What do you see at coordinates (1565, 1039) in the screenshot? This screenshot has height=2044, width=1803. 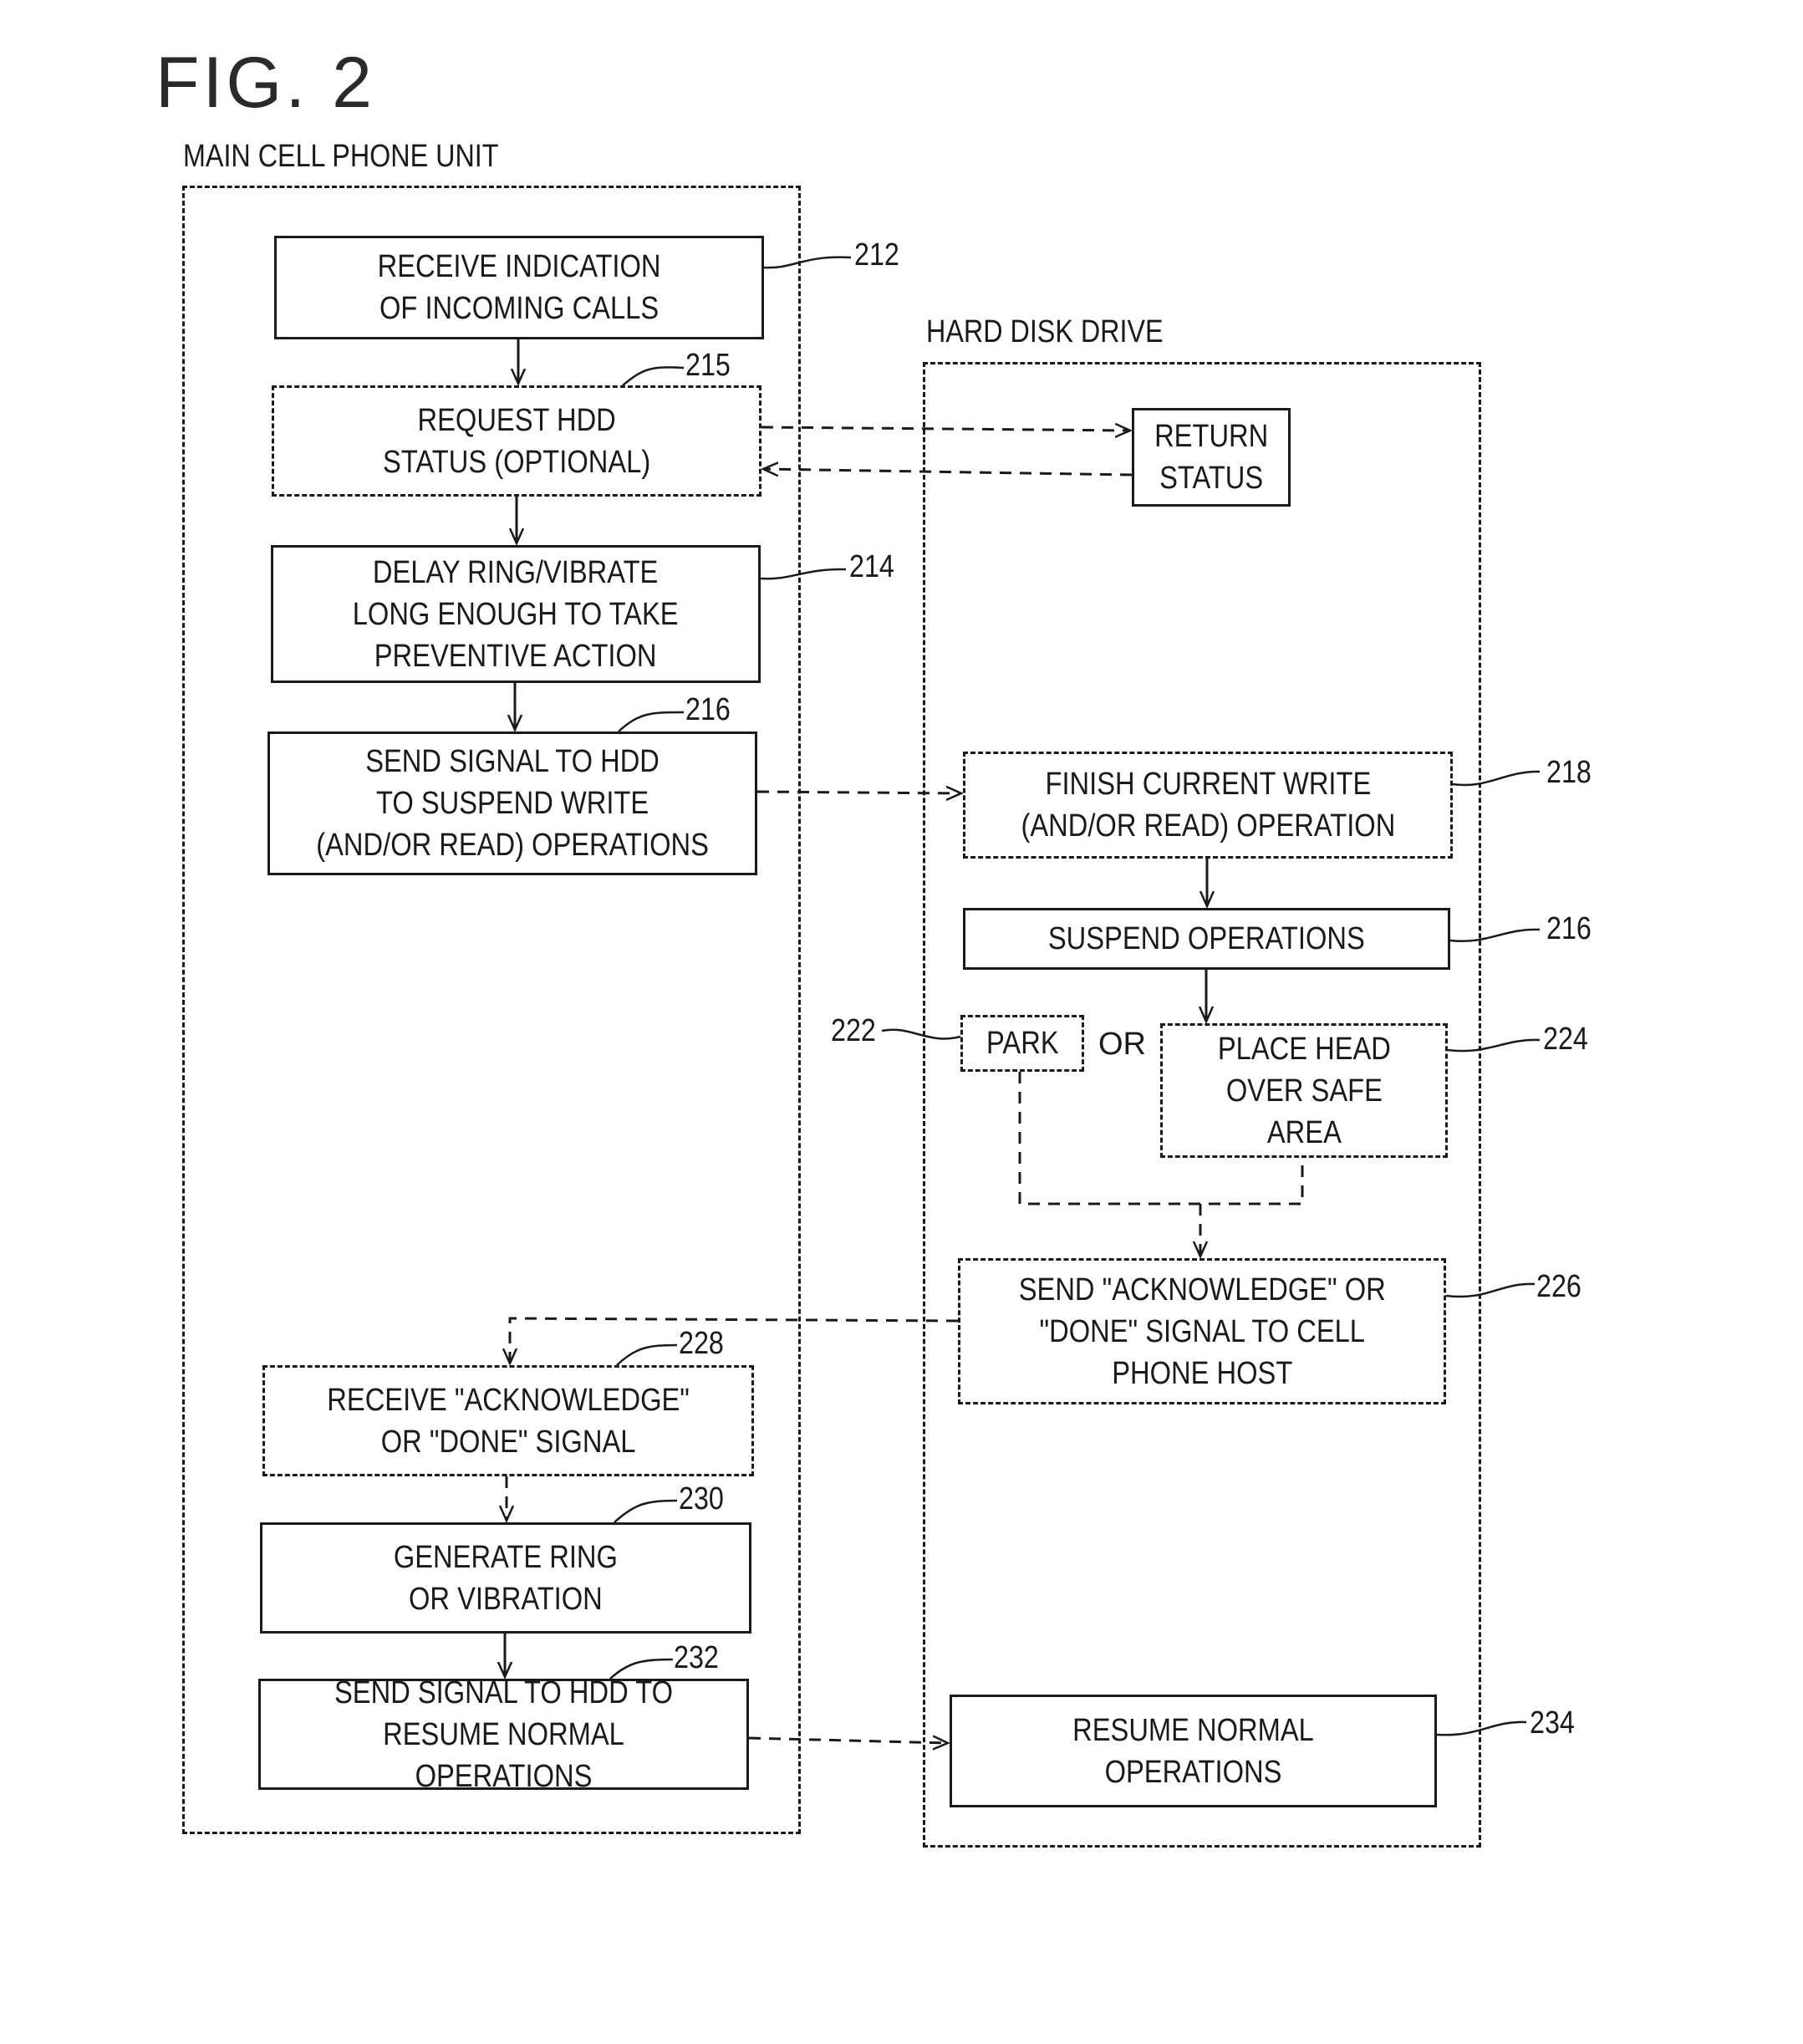 I see `ref-224: 224` at bounding box center [1565, 1039].